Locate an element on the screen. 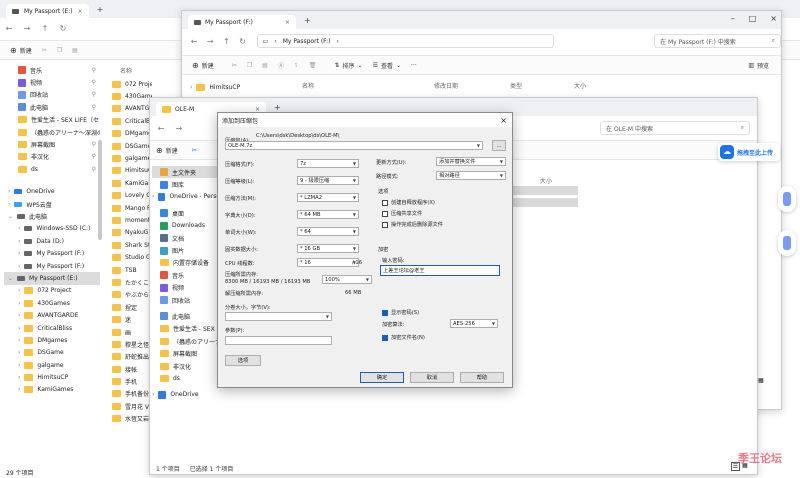  nav-item: 屏幕截图 is located at coordinates (186, 353).